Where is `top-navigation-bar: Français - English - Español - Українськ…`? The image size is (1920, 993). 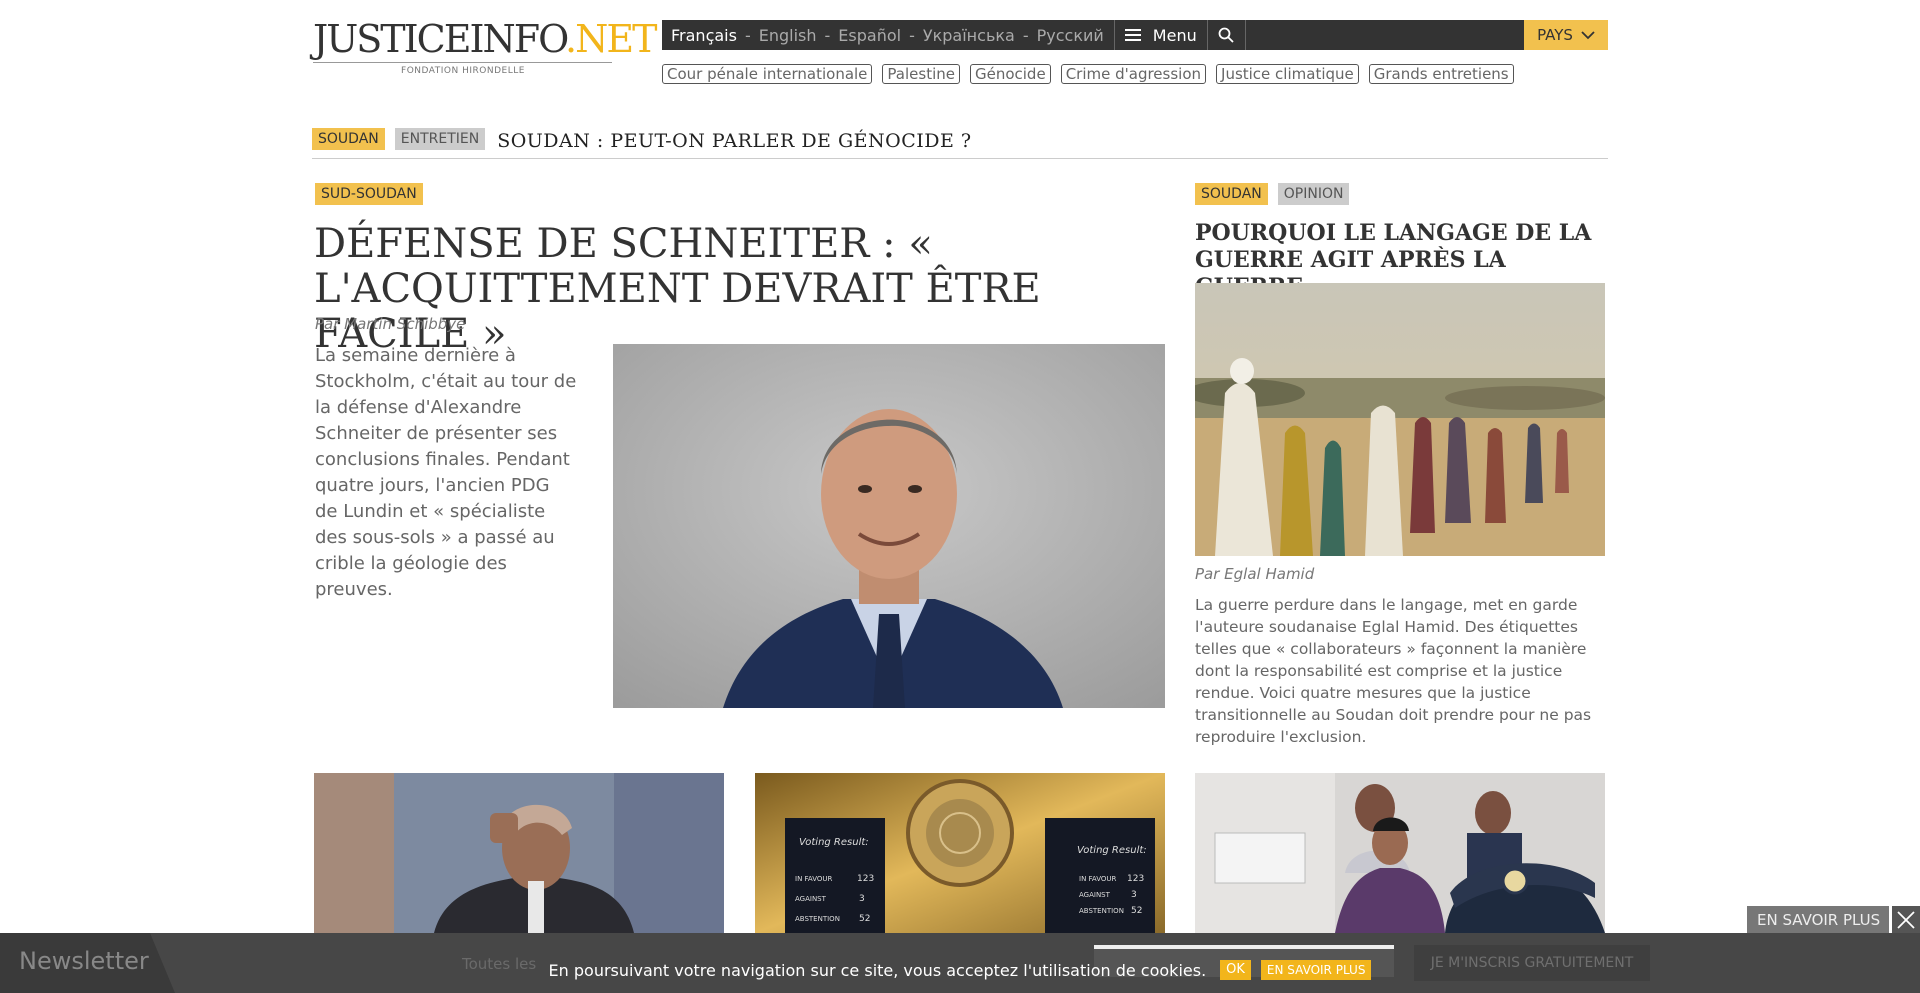 top-navigation-bar: Français - English - Español - Українськ… is located at coordinates (1135, 35).